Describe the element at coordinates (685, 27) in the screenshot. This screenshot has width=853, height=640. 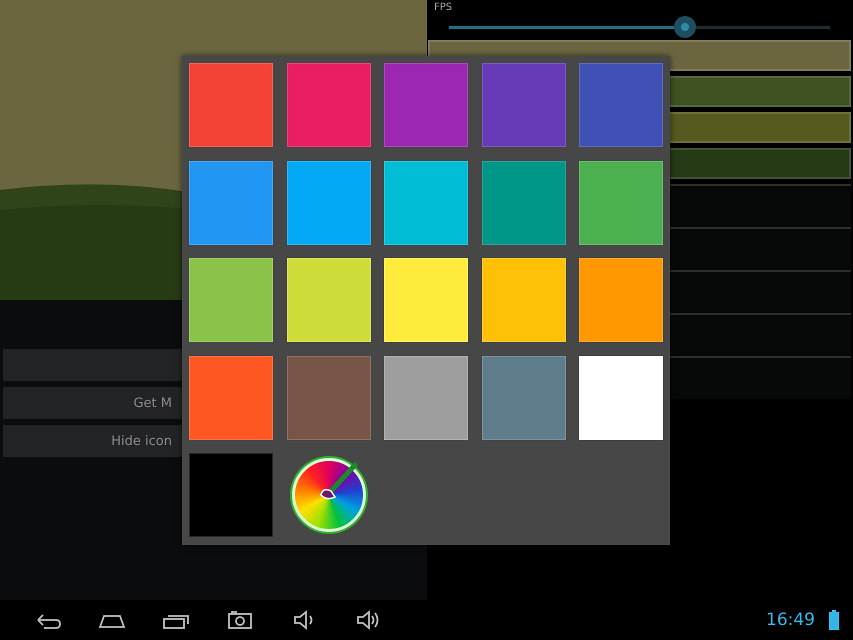
I see `slider-thumb` at that location.